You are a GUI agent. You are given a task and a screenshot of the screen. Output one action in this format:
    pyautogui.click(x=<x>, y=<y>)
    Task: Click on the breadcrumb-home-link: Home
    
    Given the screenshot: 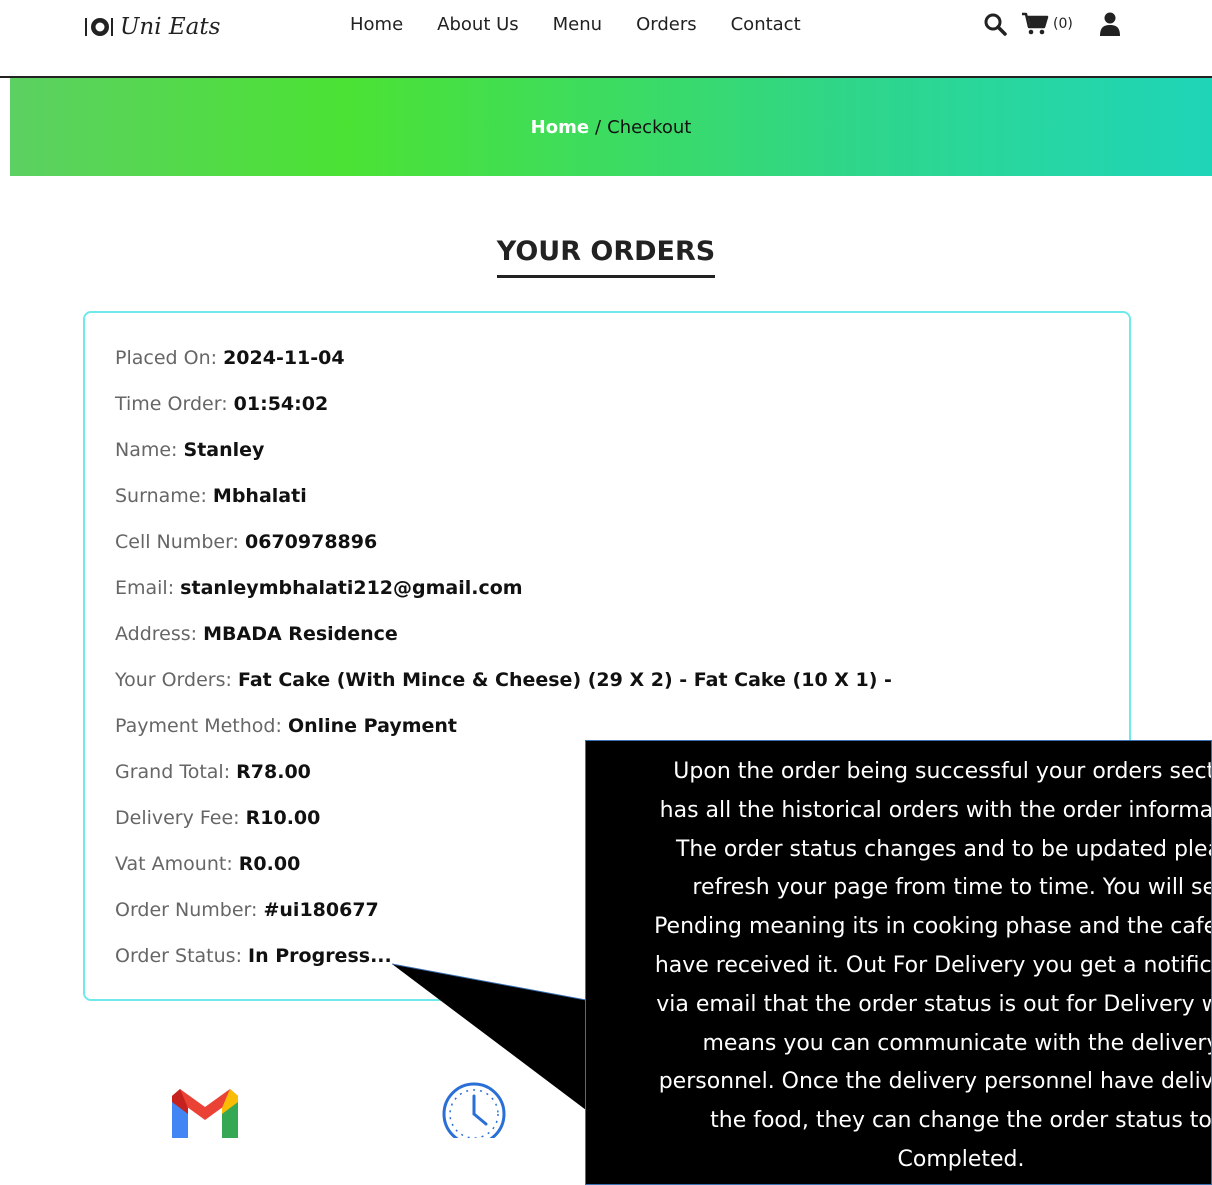 What is the action you would take?
    pyautogui.click(x=560, y=127)
    